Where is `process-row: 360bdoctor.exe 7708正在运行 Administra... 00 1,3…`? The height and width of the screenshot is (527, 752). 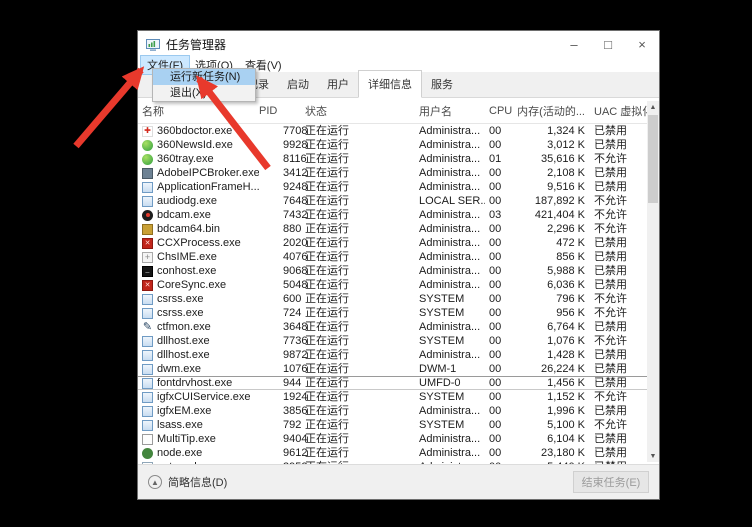 process-row: 360bdoctor.exe 7708正在运行 Administra... 00 1,3… is located at coordinates (398, 131).